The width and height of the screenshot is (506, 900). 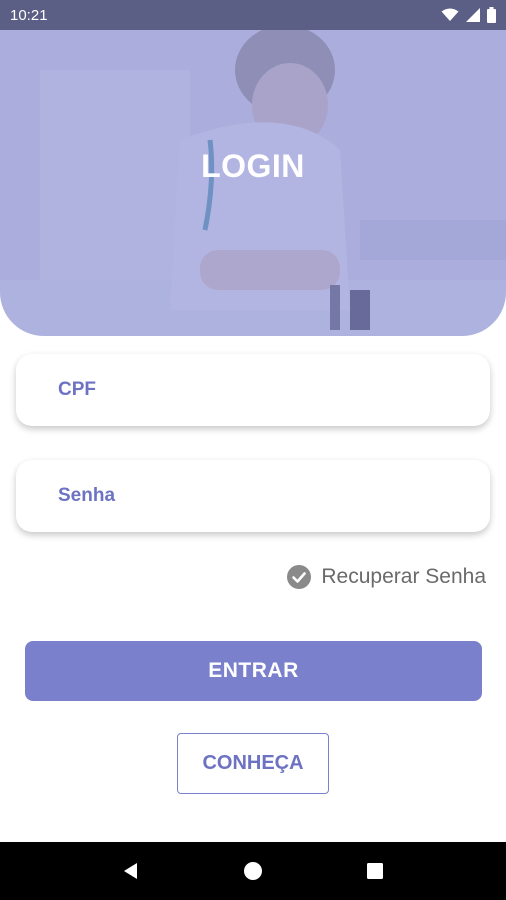 I want to click on enter-button: ENTRAR, so click(x=253, y=671).